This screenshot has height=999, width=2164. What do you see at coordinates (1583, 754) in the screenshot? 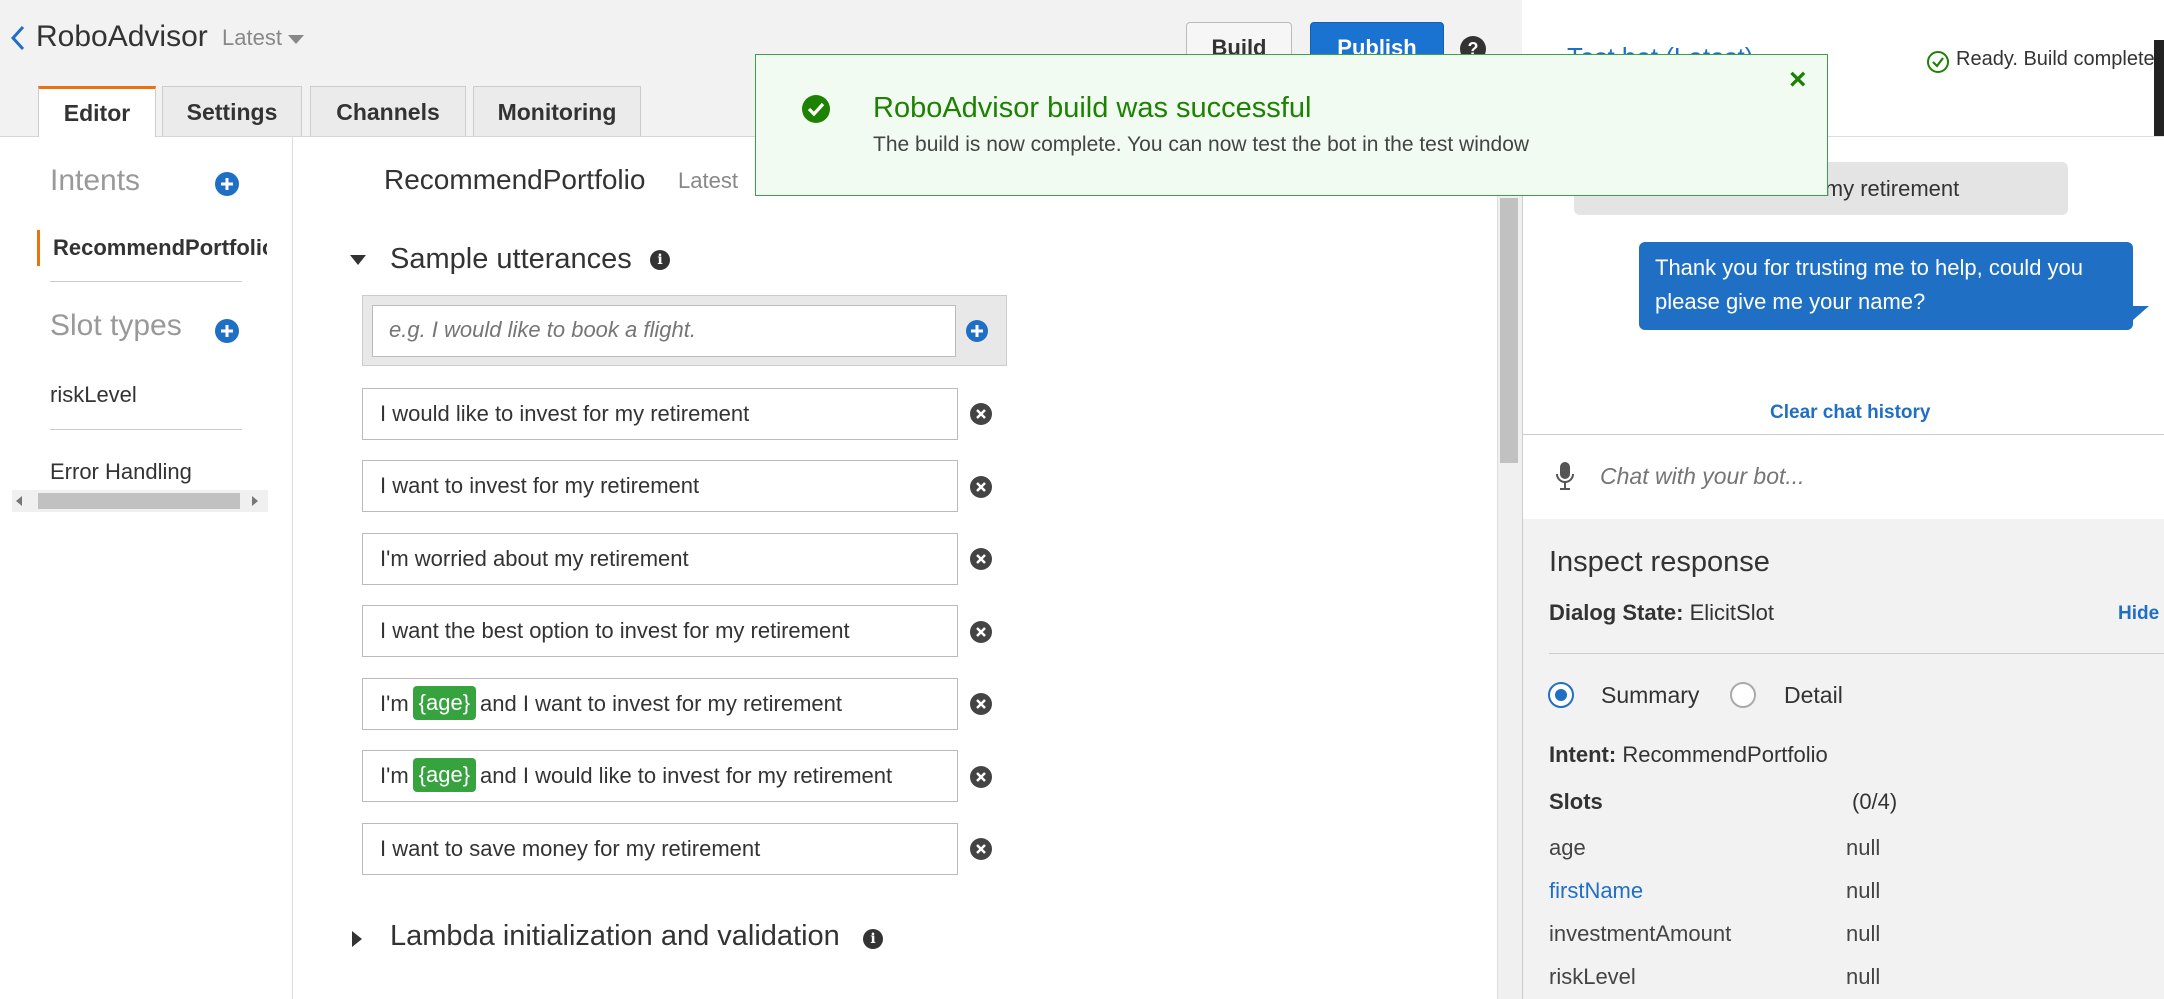
I see `intent-label: Intent:` at bounding box center [1583, 754].